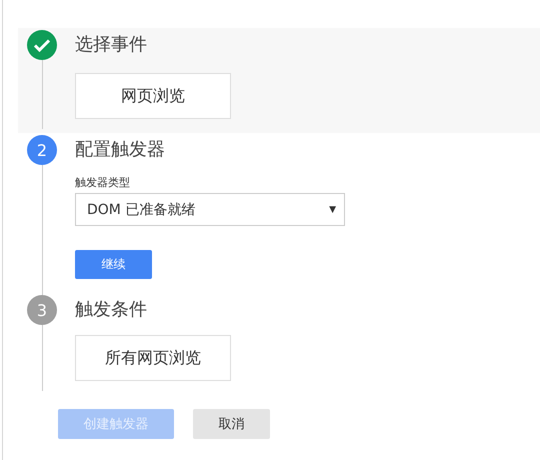  I want to click on cancel-button: 取消, so click(231, 424).